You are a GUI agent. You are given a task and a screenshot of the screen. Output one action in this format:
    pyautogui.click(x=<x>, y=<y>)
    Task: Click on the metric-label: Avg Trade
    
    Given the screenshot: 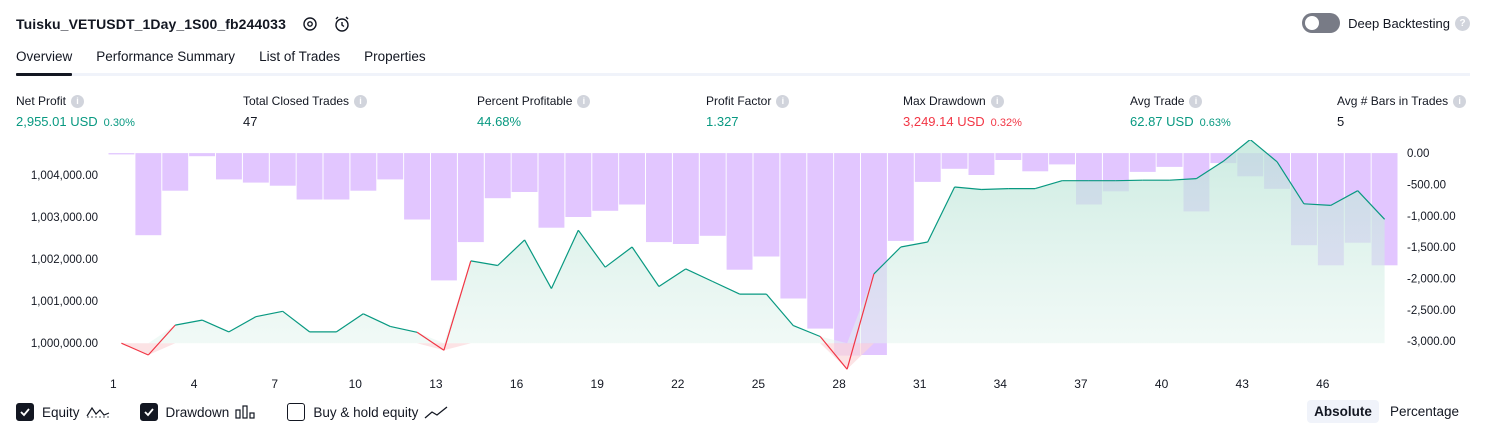 What is the action you would take?
    pyautogui.click(x=1157, y=101)
    